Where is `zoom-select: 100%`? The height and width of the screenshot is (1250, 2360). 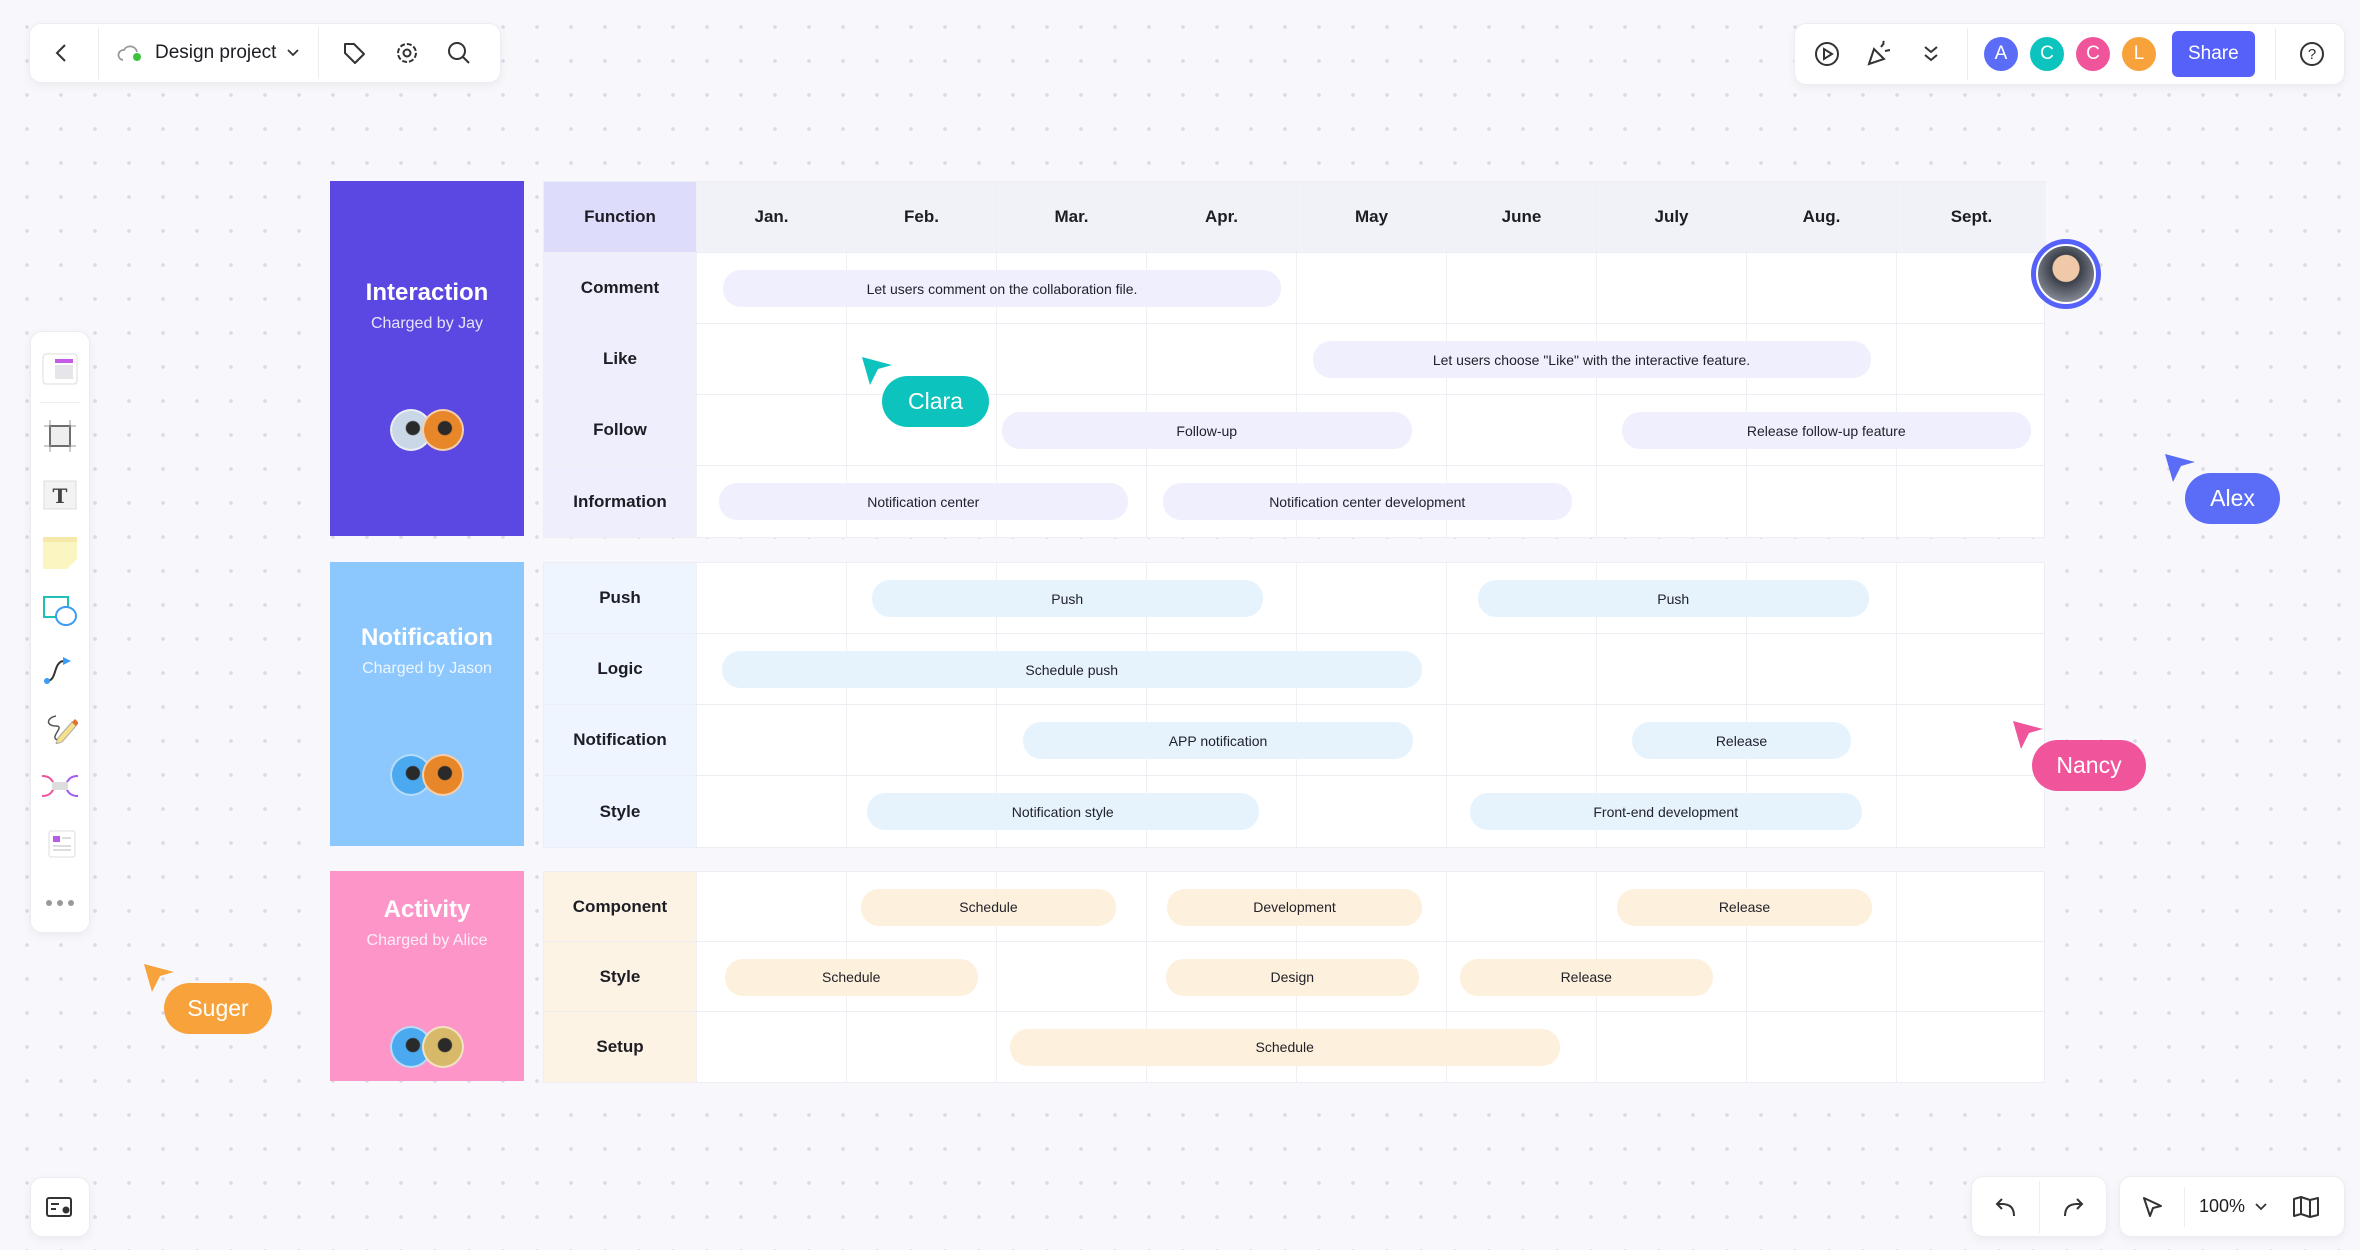 zoom-select: 100% is located at coordinates (2233, 1206).